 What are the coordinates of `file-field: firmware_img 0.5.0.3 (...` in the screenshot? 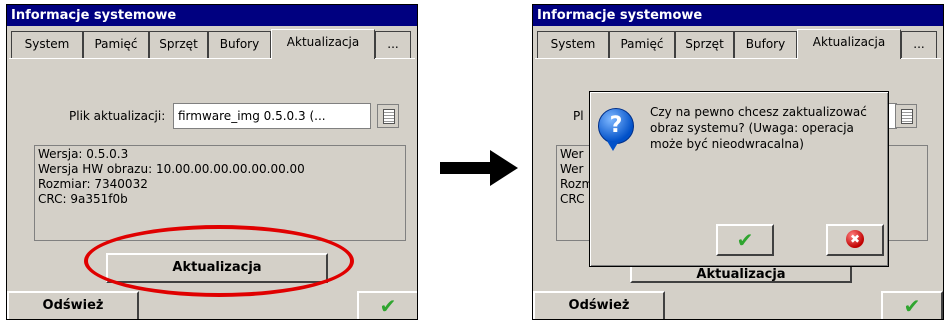 It's located at (272, 116).